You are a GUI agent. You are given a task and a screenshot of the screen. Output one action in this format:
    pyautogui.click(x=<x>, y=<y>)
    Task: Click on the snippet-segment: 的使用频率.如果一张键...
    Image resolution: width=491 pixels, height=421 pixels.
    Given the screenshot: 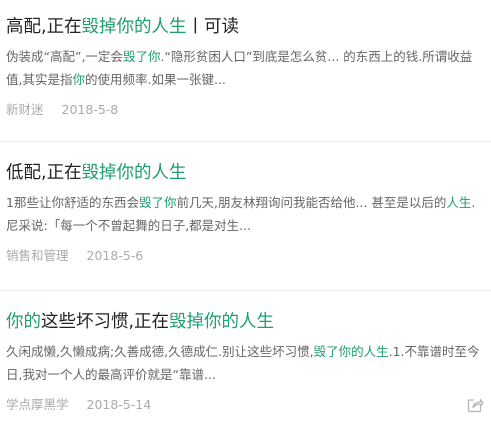 What is the action you would take?
    pyautogui.click(x=155, y=79)
    